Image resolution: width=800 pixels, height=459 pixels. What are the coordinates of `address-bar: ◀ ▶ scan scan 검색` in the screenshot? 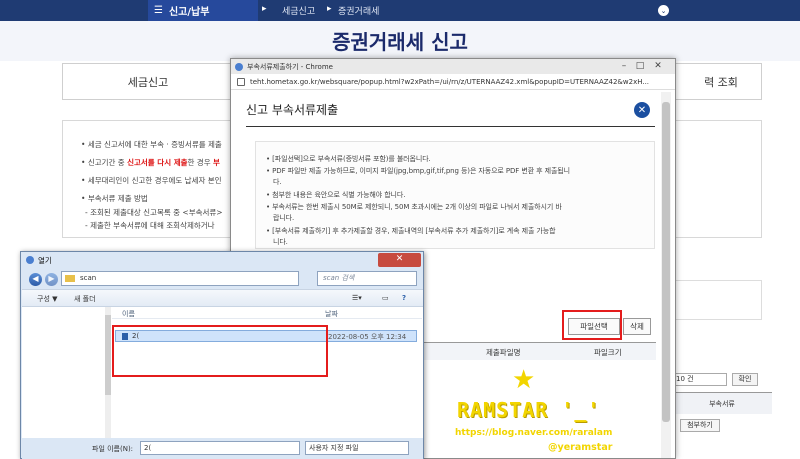 It's located at (225, 279).